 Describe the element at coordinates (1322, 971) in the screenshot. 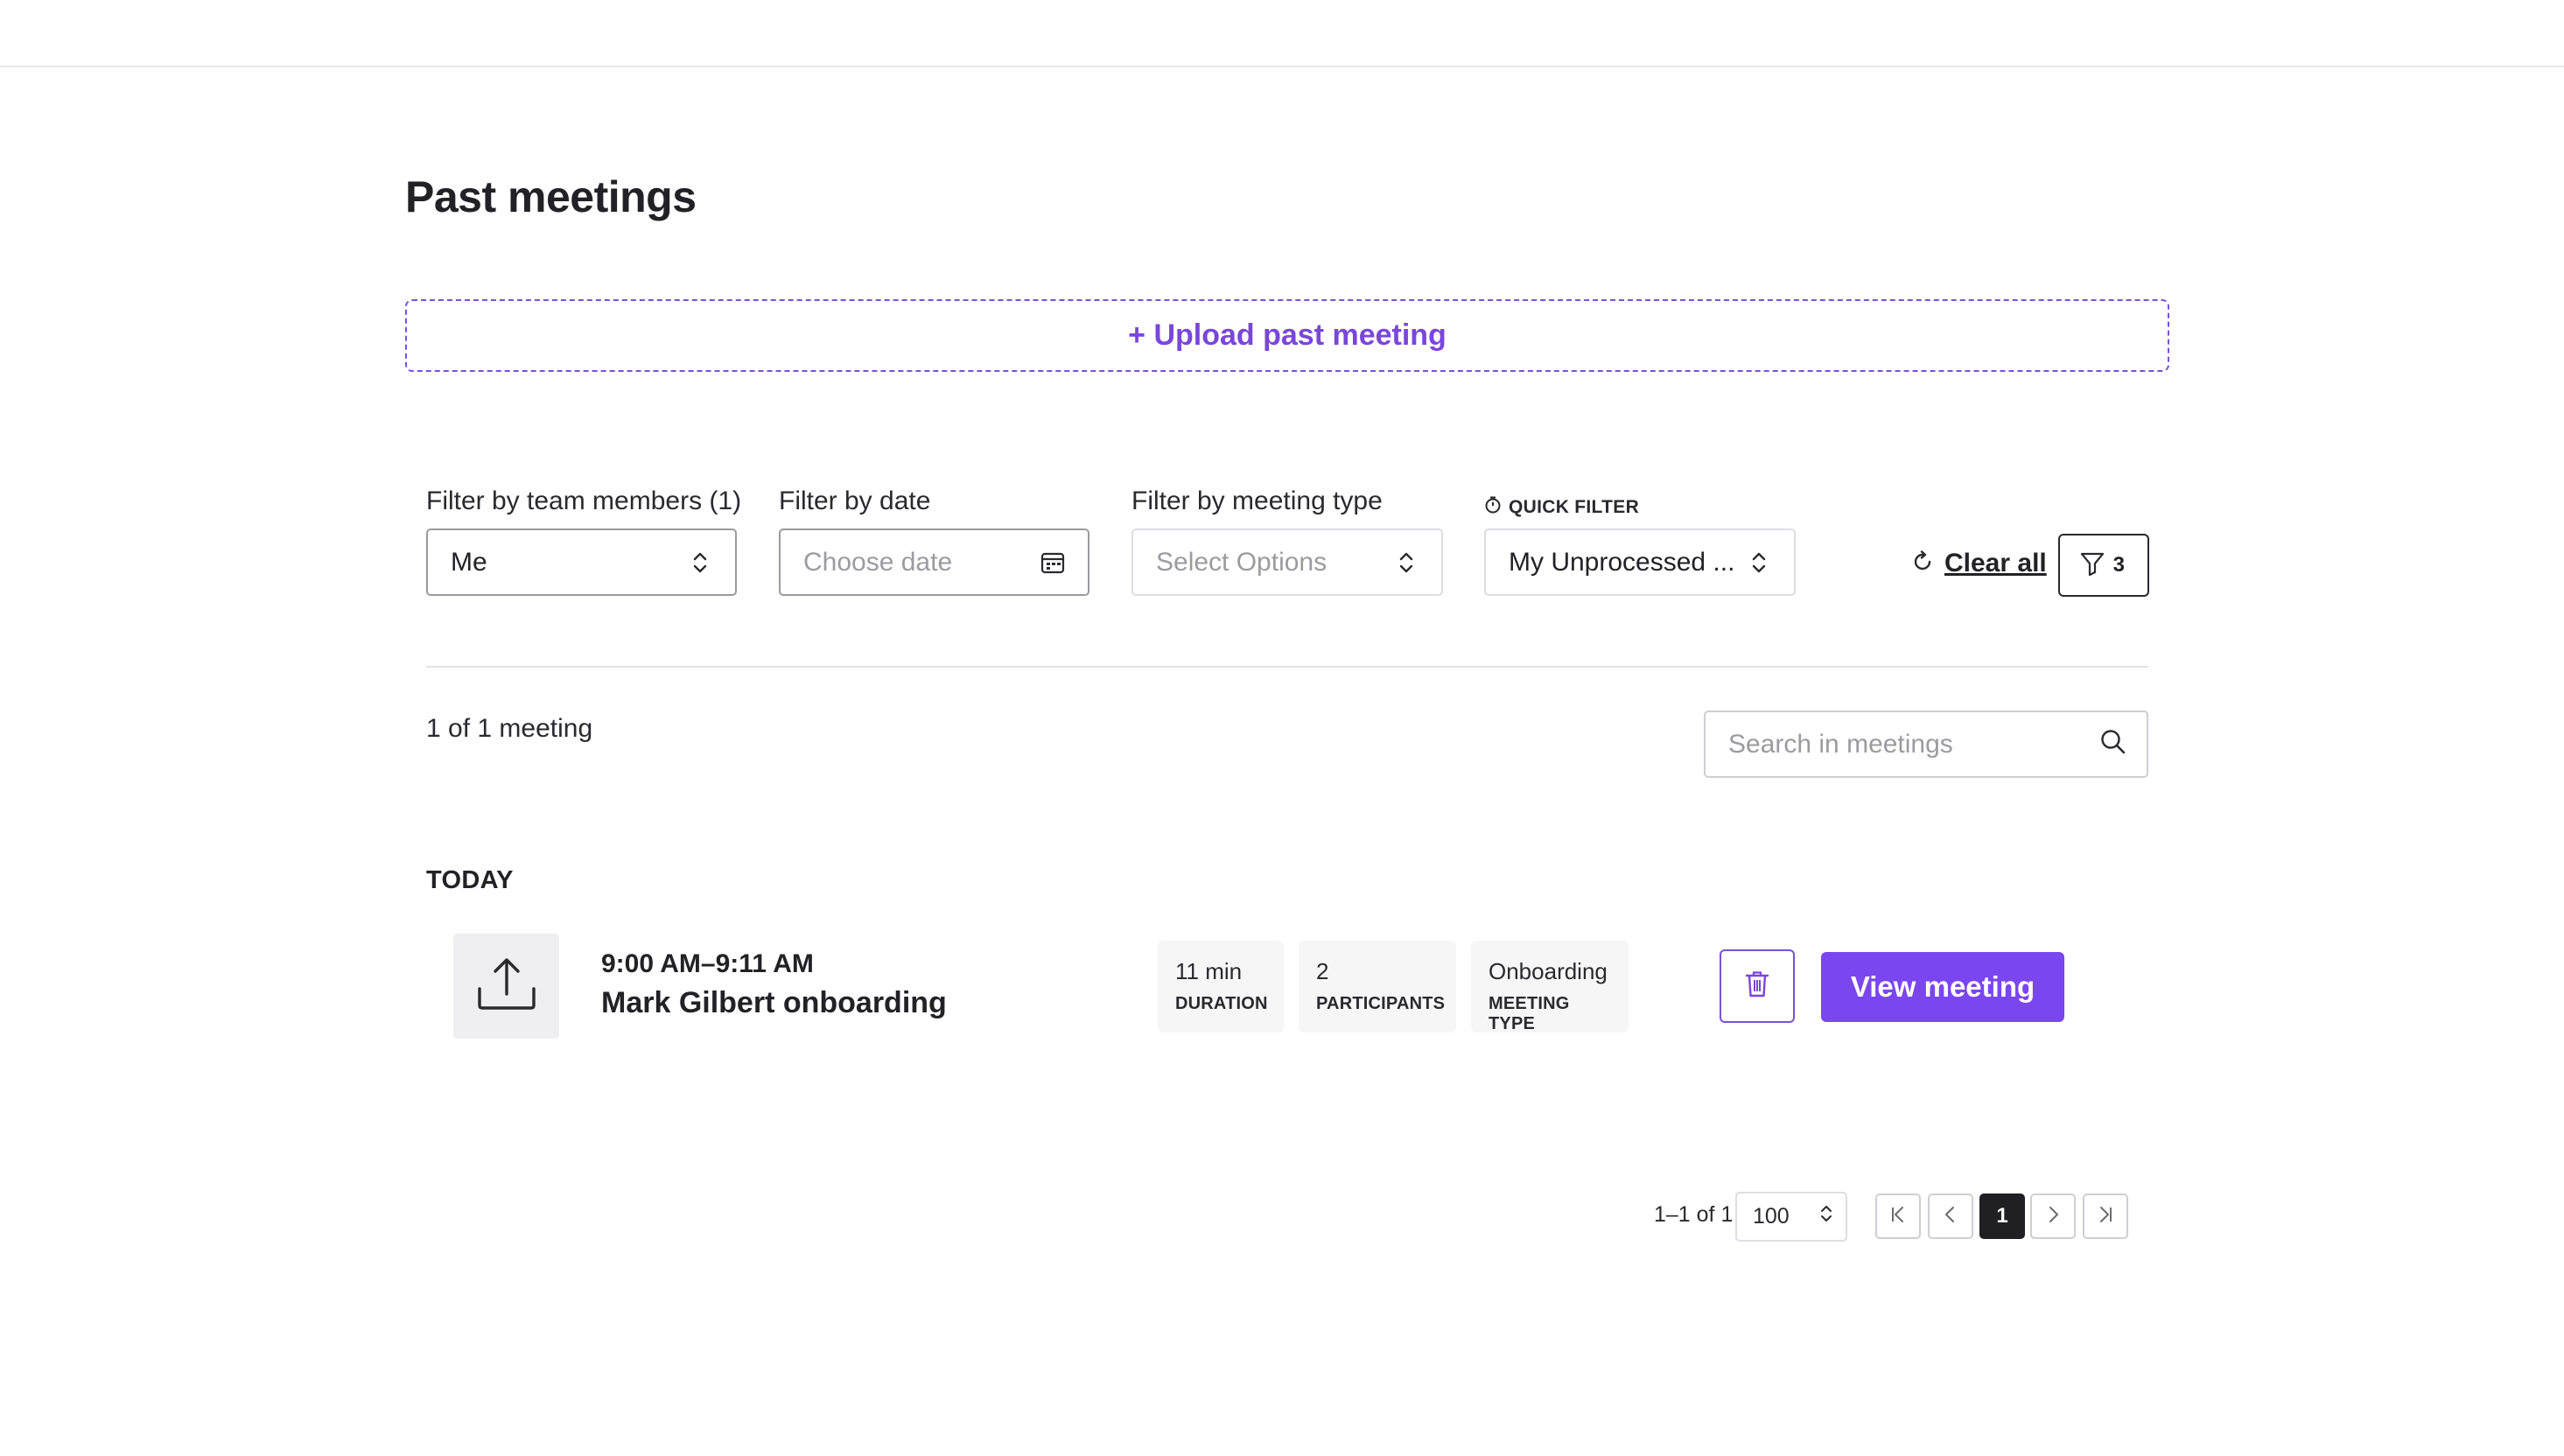

I see `participants-value: 2` at that location.